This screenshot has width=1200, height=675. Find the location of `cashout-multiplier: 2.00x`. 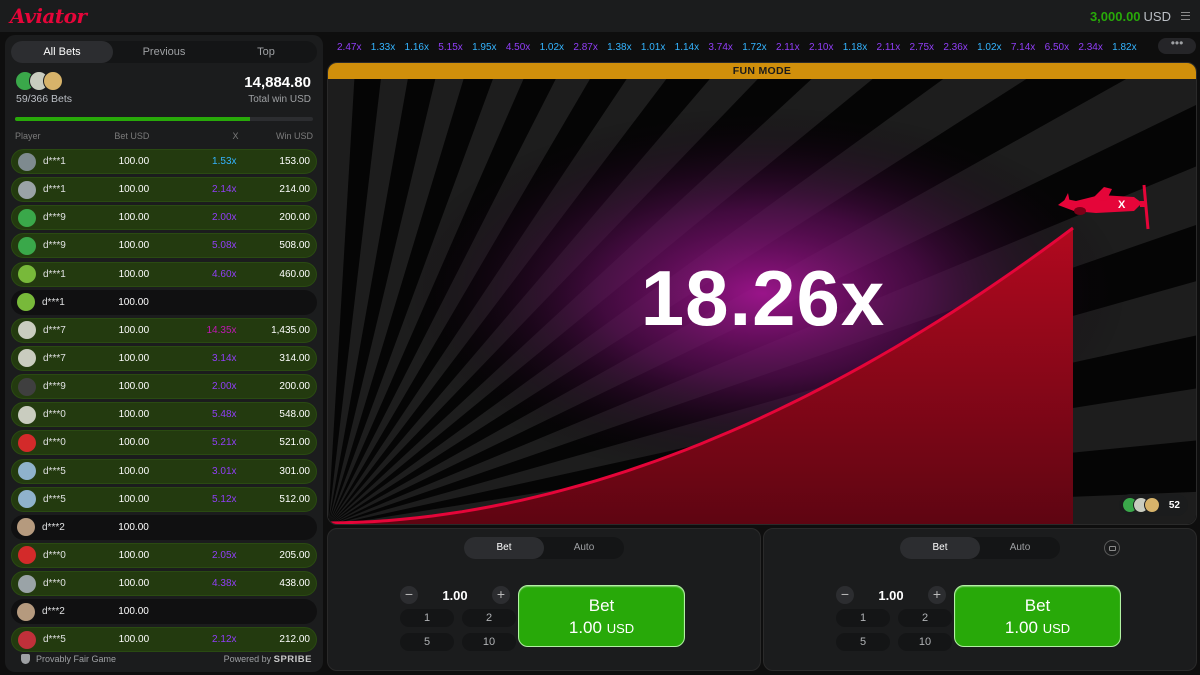

cashout-multiplier: 2.00x is located at coordinates (224, 387).